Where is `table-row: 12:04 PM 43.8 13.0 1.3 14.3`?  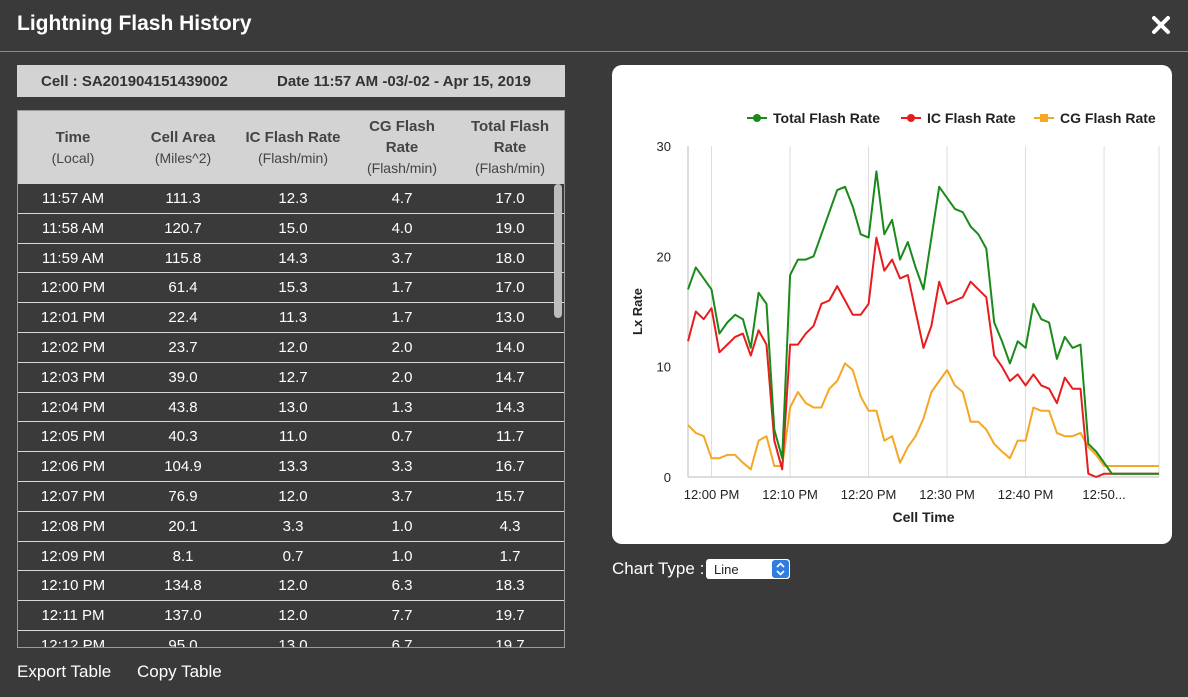
table-row: 12:04 PM 43.8 13.0 1.3 14.3 is located at coordinates (291, 408).